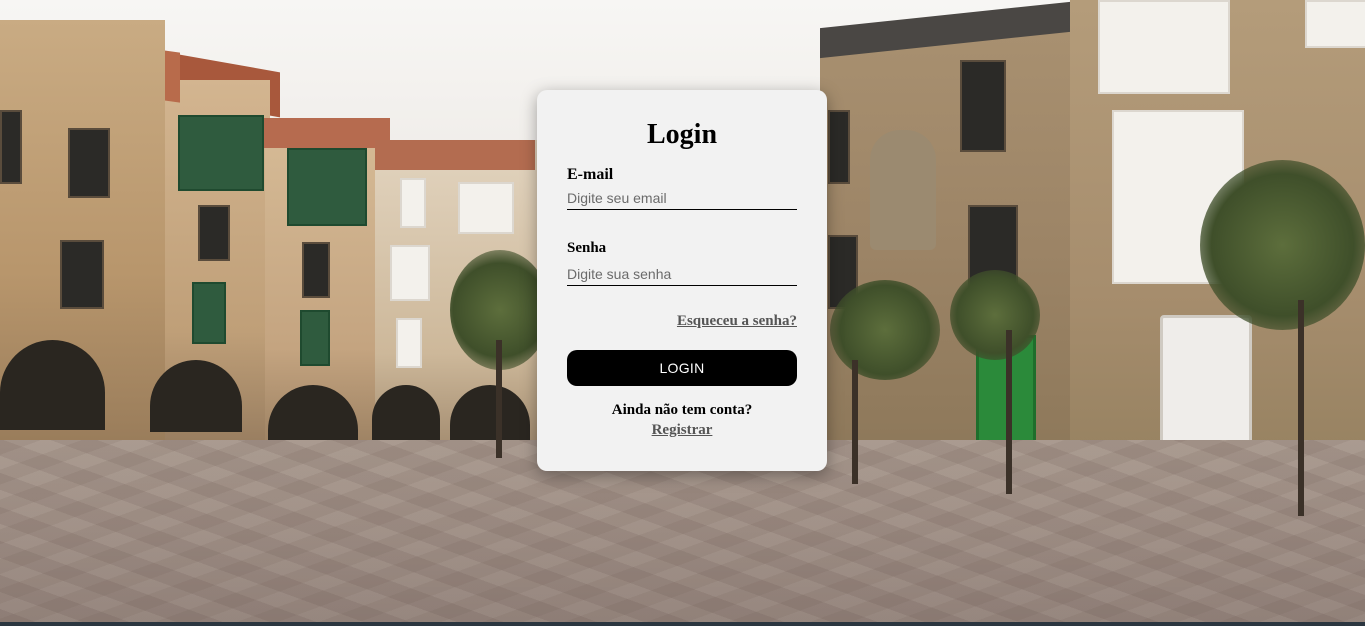 The height and width of the screenshot is (626, 1365). Describe the element at coordinates (682, 410) in the screenshot. I see `no-account-text: Ainda não tem conta?` at that location.